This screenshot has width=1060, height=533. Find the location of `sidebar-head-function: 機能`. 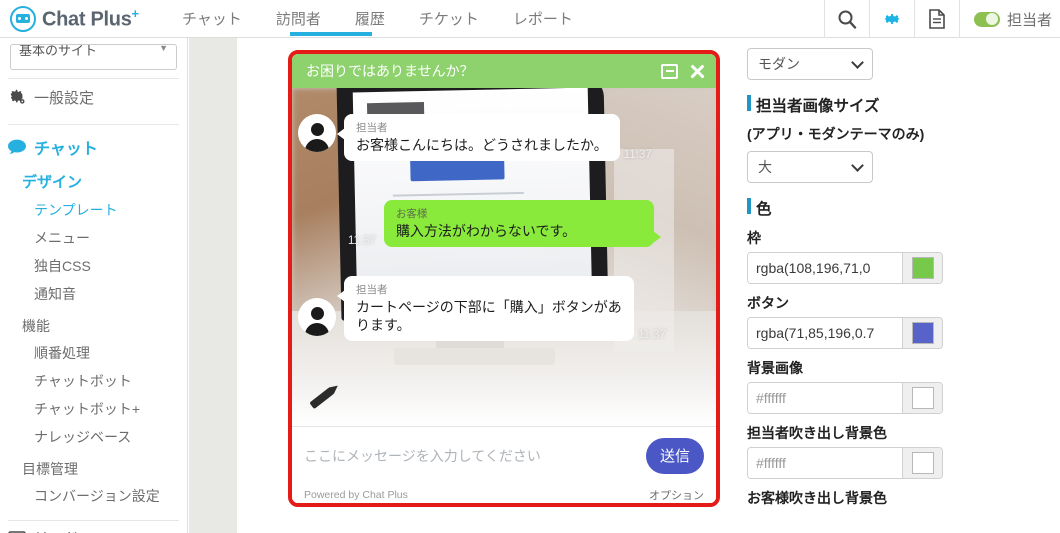

sidebar-head-function: 機能 is located at coordinates (36, 326).